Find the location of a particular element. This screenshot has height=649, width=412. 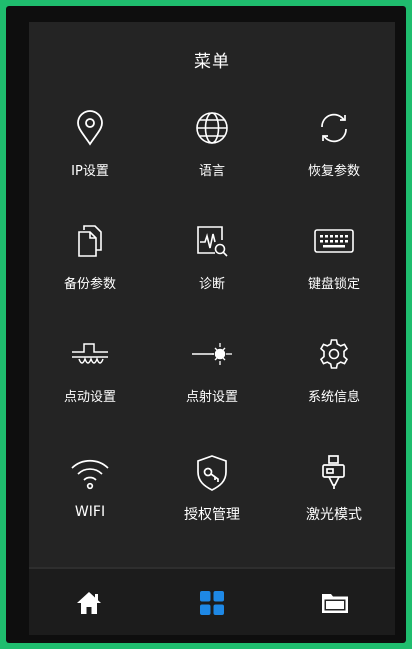

wifi-icon is located at coordinates (90, 473).